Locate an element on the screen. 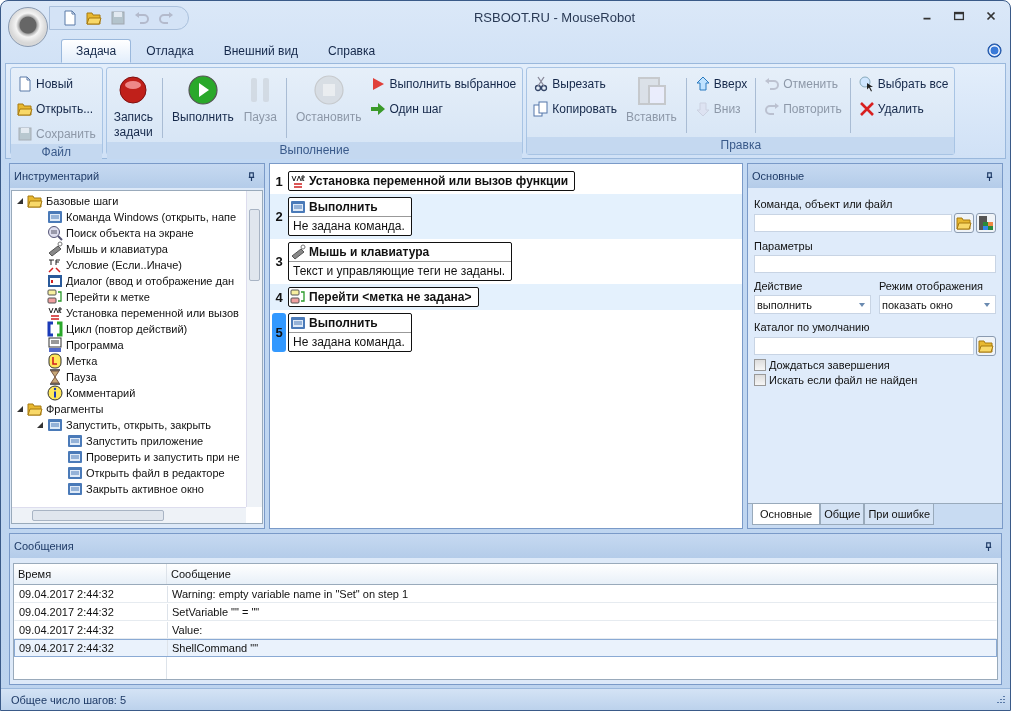 The height and width of the screenshot is (711, 1011). resize-grip-icon is located at coordinates (1000, 699).